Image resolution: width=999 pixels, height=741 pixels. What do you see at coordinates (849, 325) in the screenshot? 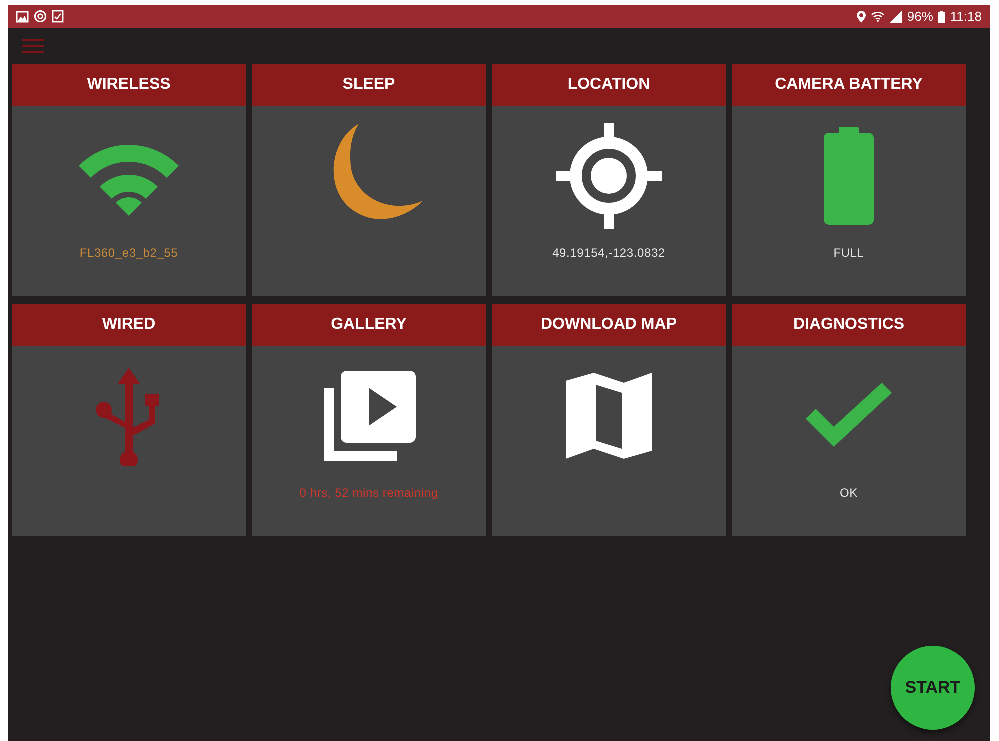
I see `tile-title: DIAGNOSTICS` at bounding box center [849, 325].